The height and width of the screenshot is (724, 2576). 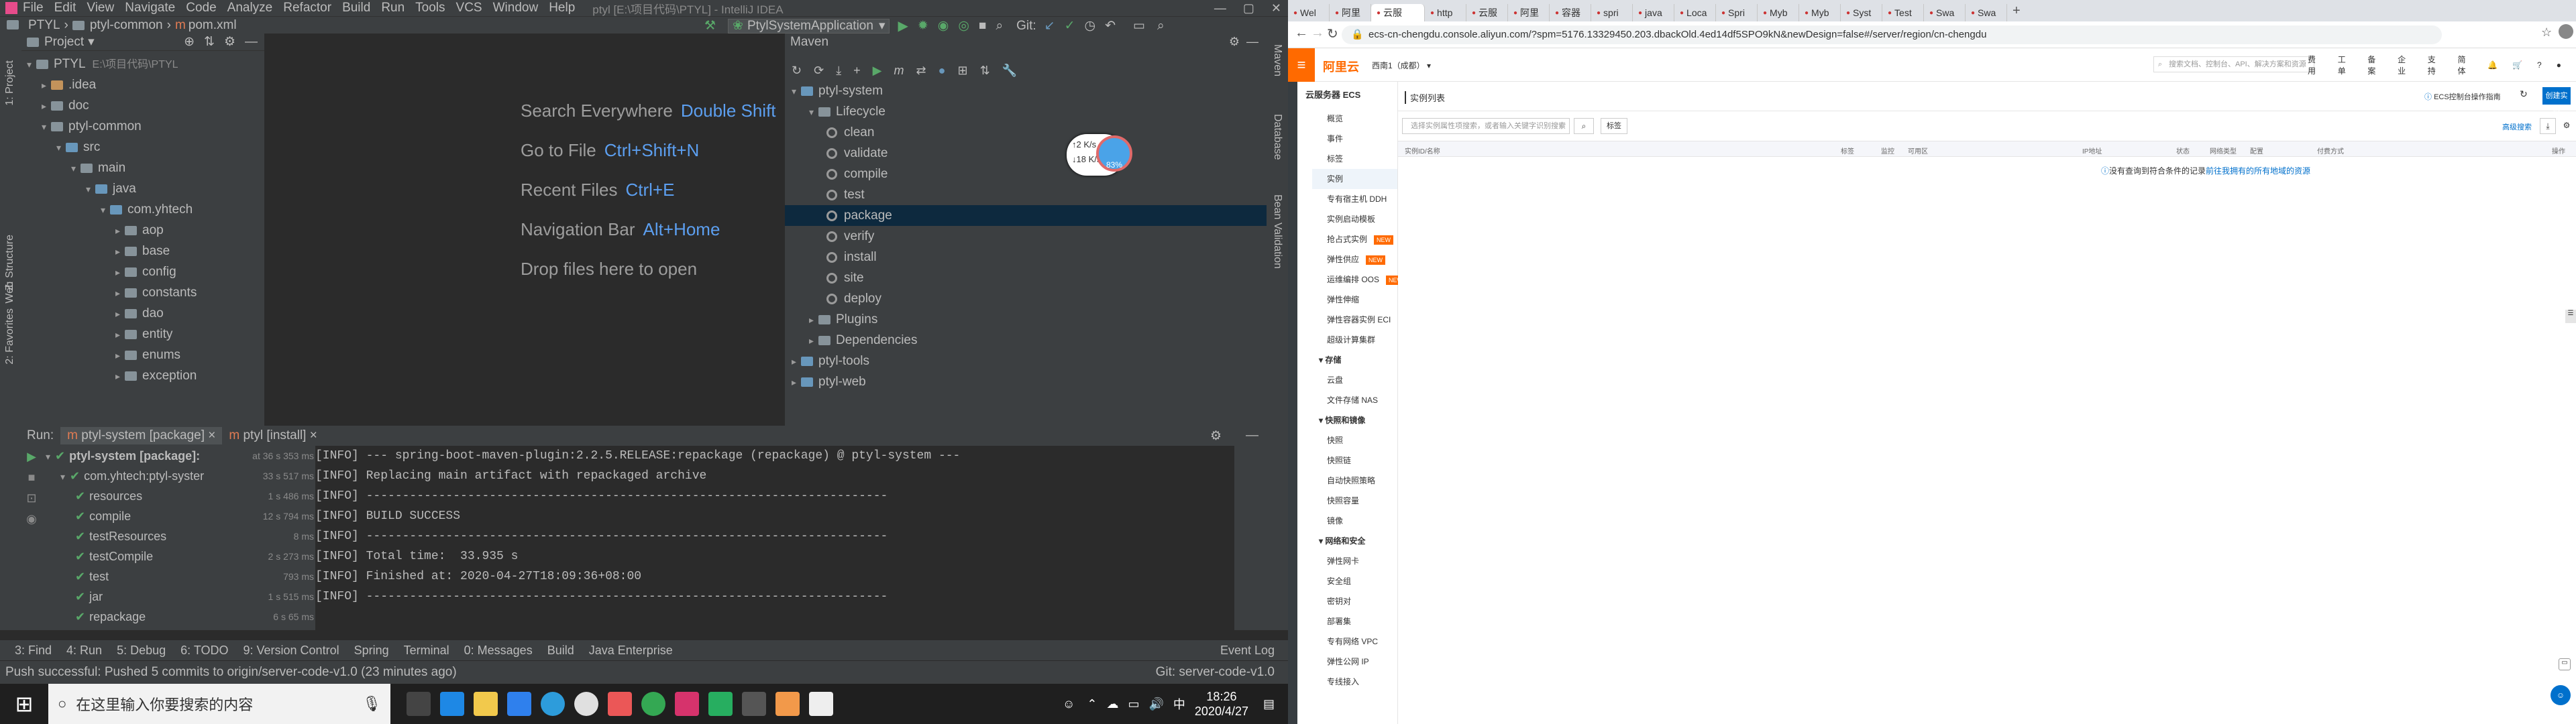 I want to click on coverage-icon: ◉, so click(x=943, y=26).